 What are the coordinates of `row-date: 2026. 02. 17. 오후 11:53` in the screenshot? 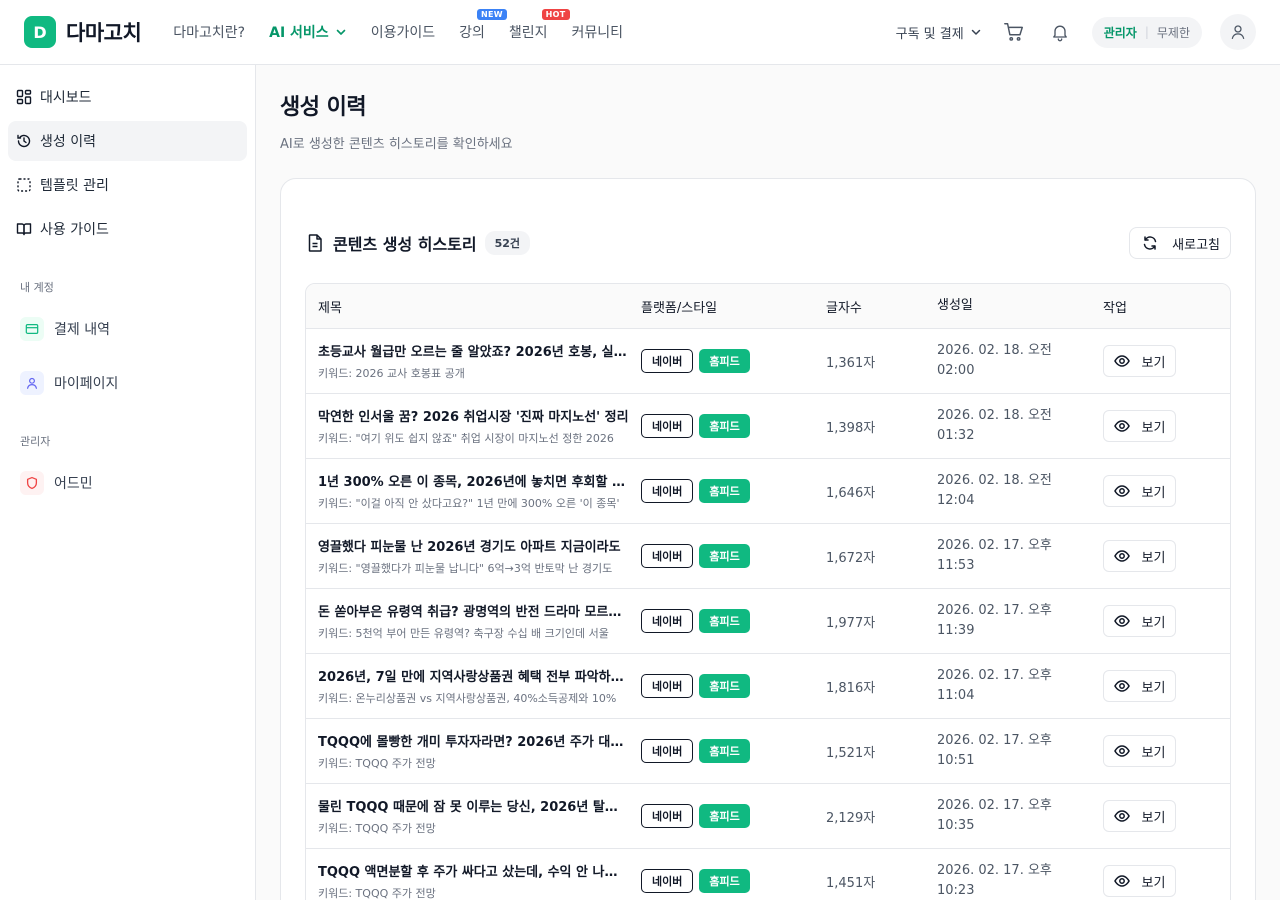 It's located at (1020, 556).